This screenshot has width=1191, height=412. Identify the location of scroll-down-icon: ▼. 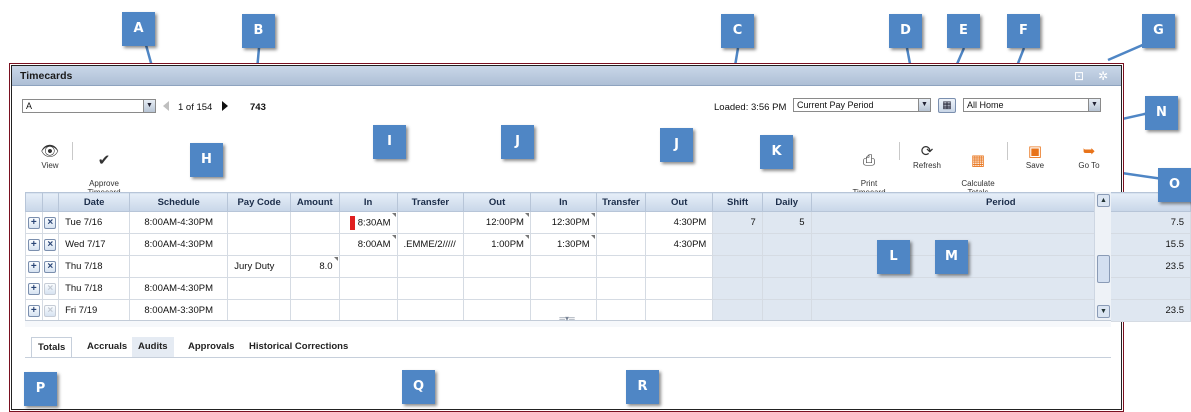
(1103, 311).